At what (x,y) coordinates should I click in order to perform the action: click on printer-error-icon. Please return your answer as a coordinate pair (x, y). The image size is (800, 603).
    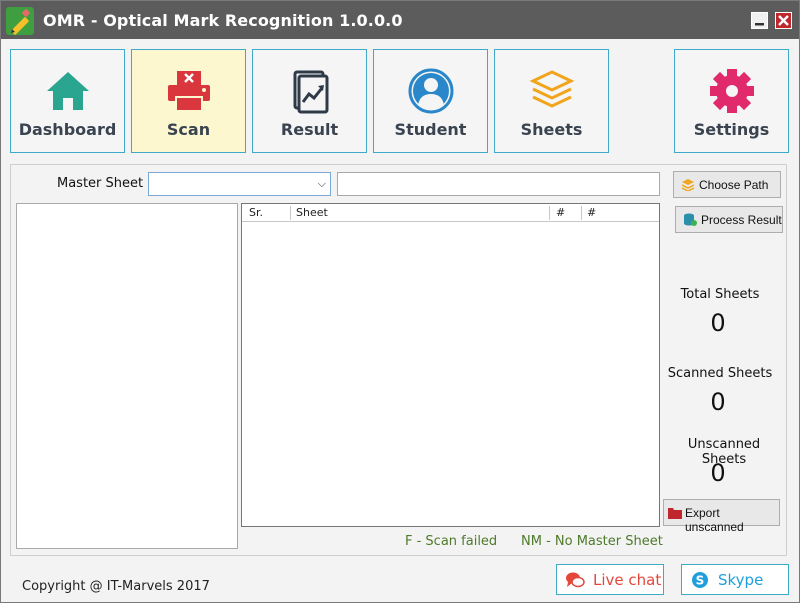
    Looking at the image, I should click on (189, 91).